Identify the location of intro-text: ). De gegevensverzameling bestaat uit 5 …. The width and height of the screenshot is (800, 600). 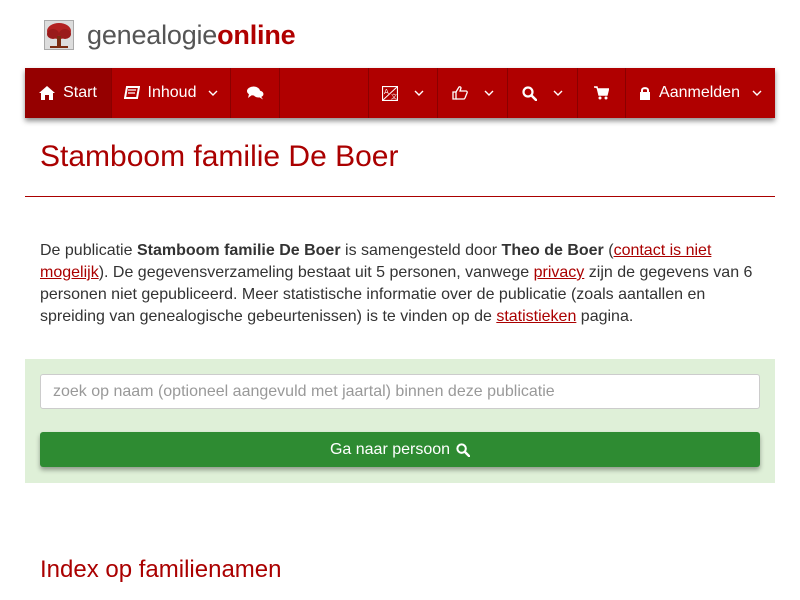
(316, 272).